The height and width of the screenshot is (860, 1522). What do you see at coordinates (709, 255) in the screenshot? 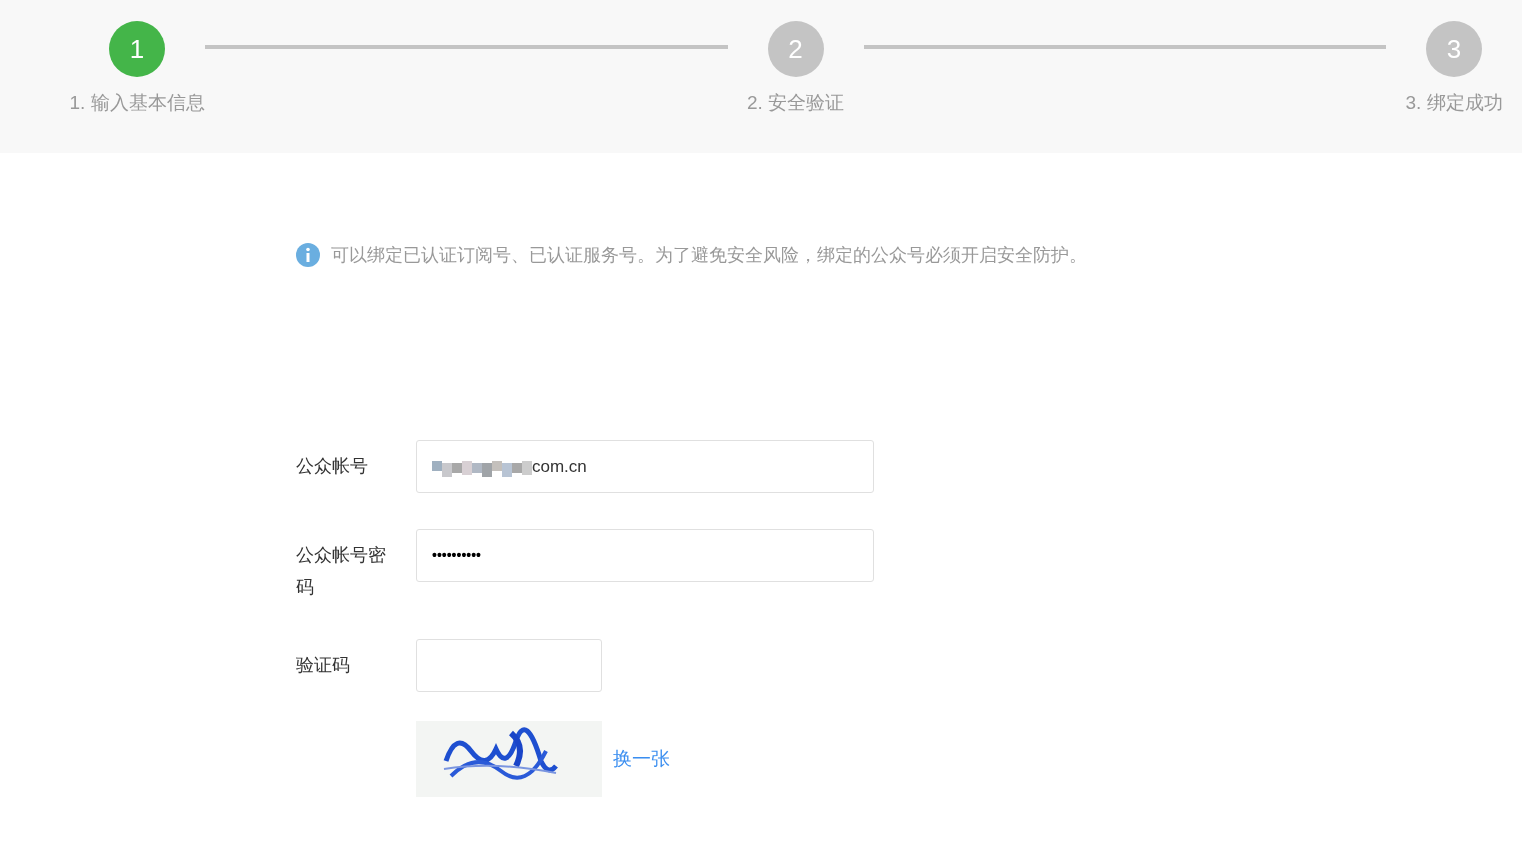
I see `notice-text: 可以绑定已认证订阅号、已认证服务号。为了避免安全风险，绑定的公众号必须开启安全防护。` at bounding box center [709, 255].